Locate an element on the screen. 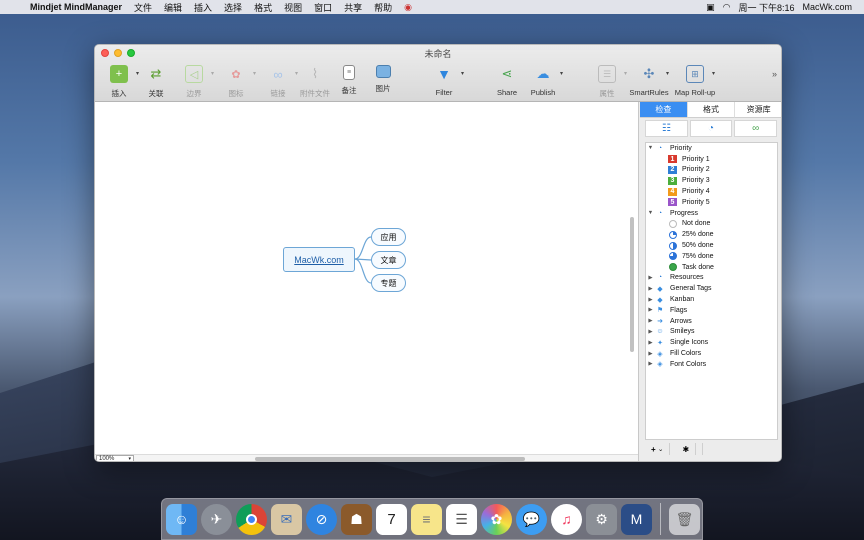 The width and height of the screenshot is (864, 540). list-item: Not done is located at coordinates (711, 224).